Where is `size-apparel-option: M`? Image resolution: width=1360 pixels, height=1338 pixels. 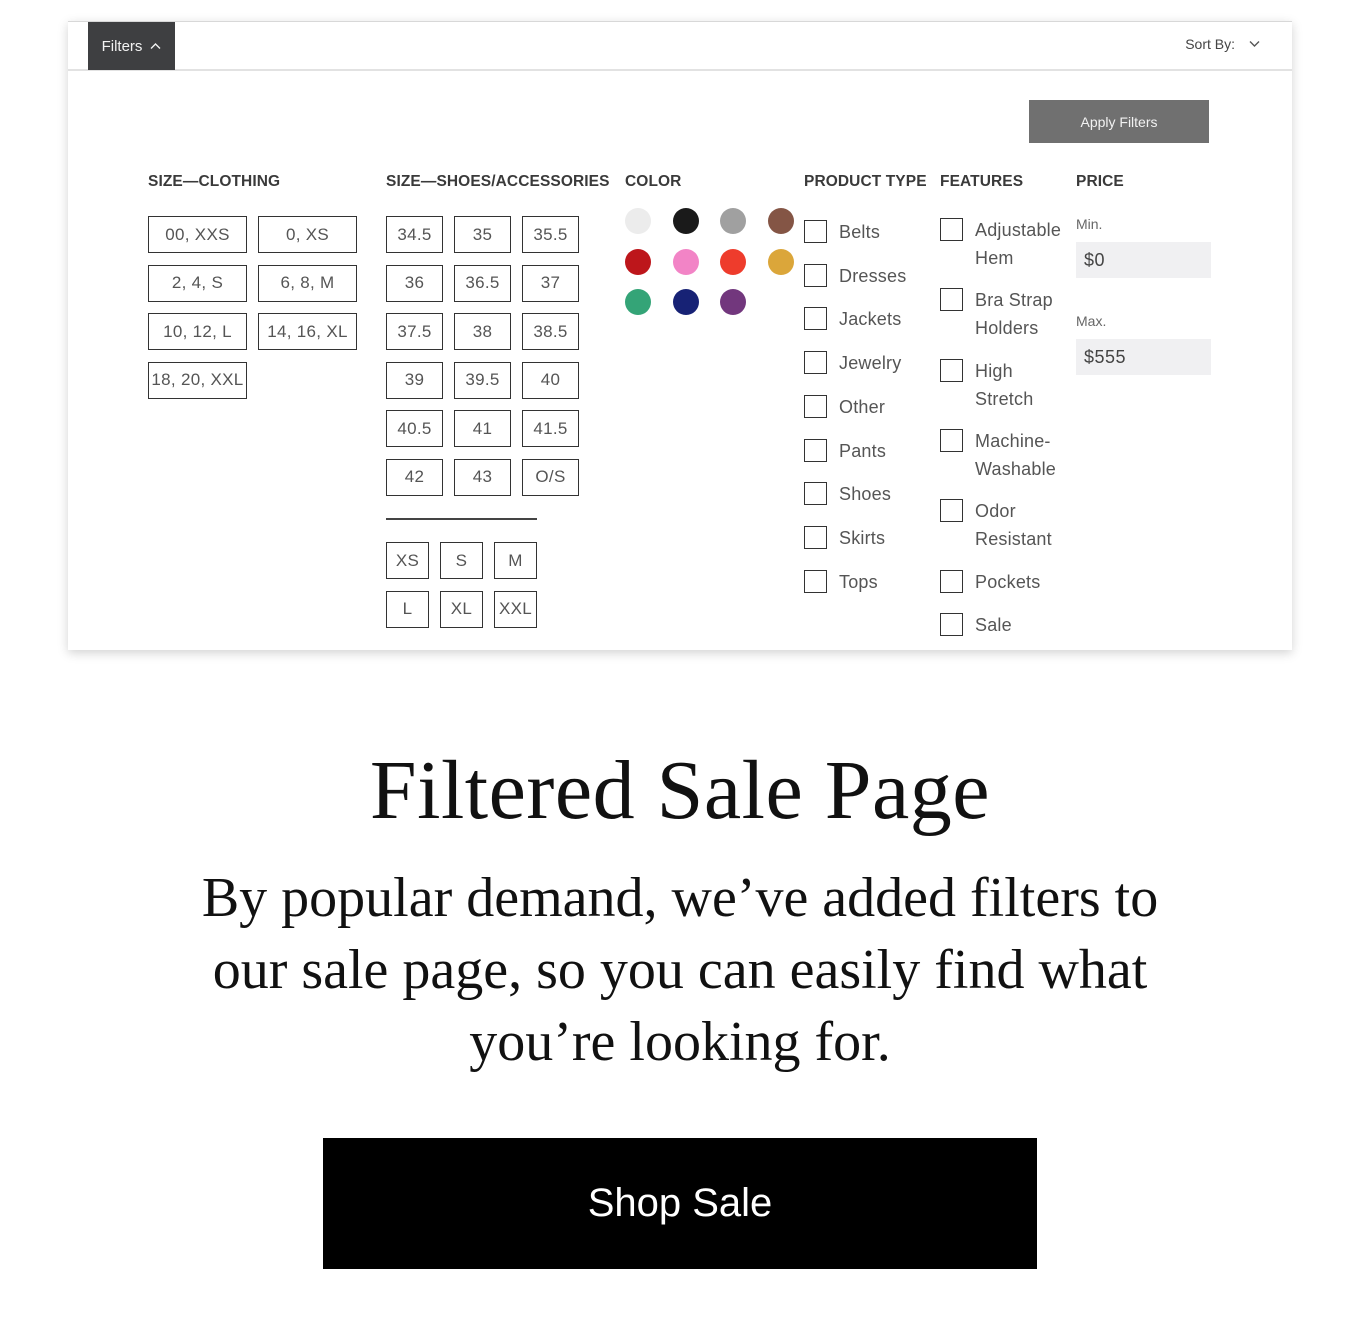
size-apparel-option: M is located at coordinates (515, 560).